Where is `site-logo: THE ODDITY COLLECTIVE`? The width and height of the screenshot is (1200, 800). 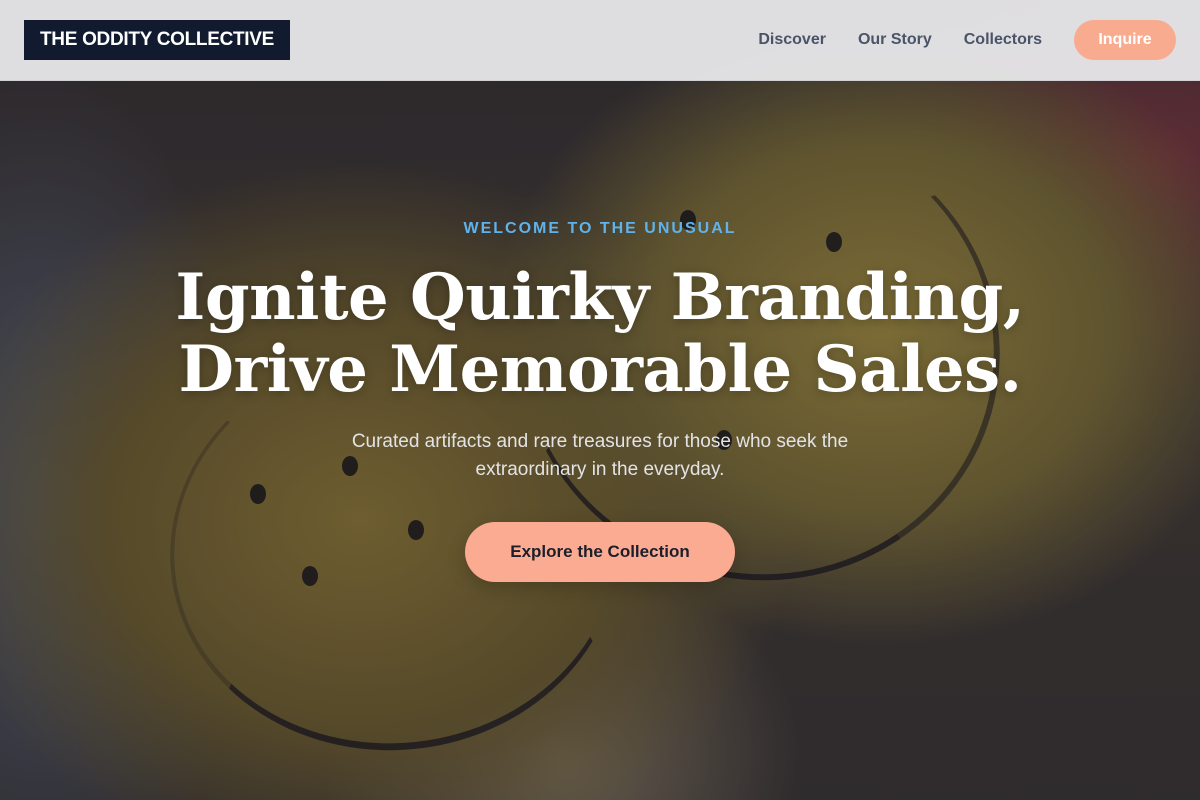
site-logo: THE ODDITY COLLECTIVE is located at coordinates (157, 40).